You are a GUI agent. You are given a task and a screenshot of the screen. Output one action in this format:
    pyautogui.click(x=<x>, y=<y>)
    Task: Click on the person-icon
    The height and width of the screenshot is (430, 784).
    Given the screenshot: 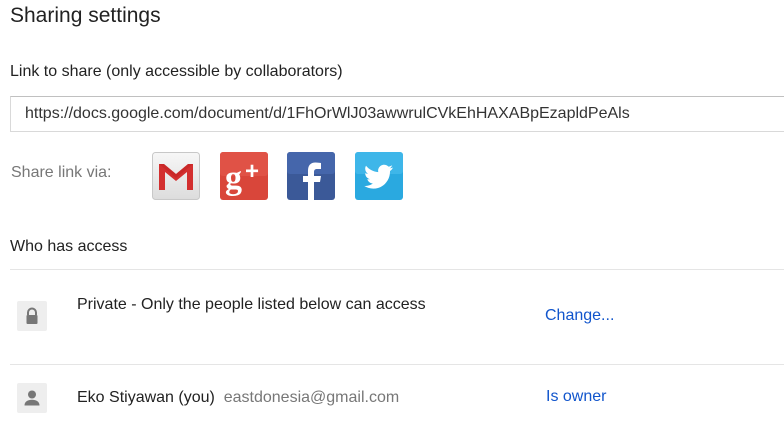 What is the action you would take?
    pyautogui.click(x=32, y=398)
    